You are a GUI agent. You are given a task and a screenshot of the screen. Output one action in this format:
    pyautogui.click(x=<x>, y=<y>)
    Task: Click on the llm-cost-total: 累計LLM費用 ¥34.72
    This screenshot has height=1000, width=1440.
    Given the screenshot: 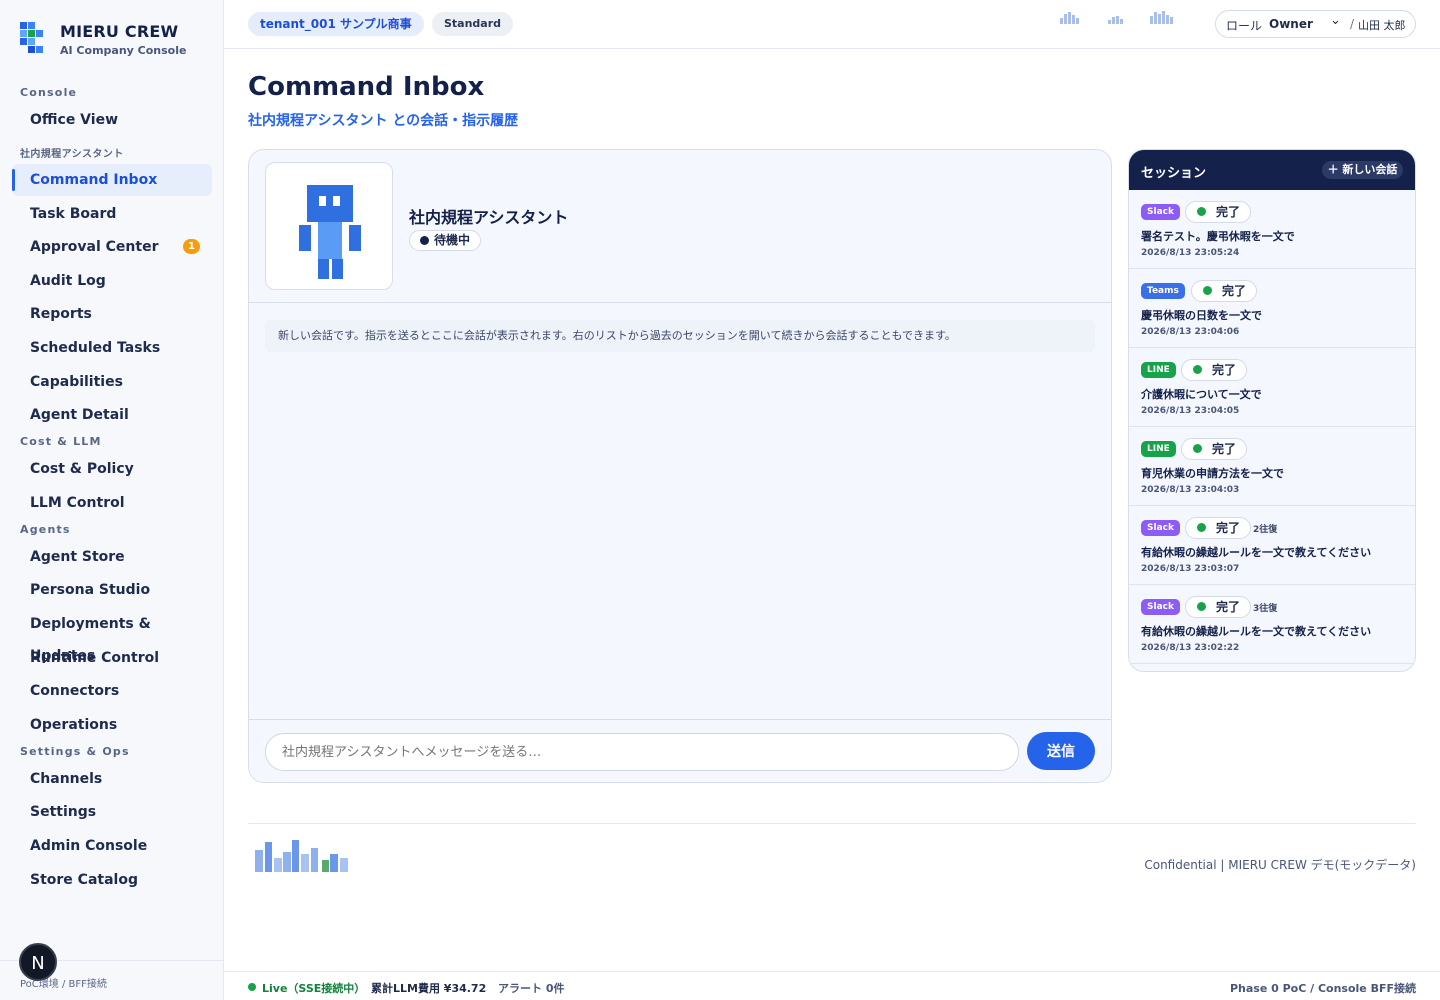 What is the action you would take?
    pyautogui.click(x=429, y=988)
    